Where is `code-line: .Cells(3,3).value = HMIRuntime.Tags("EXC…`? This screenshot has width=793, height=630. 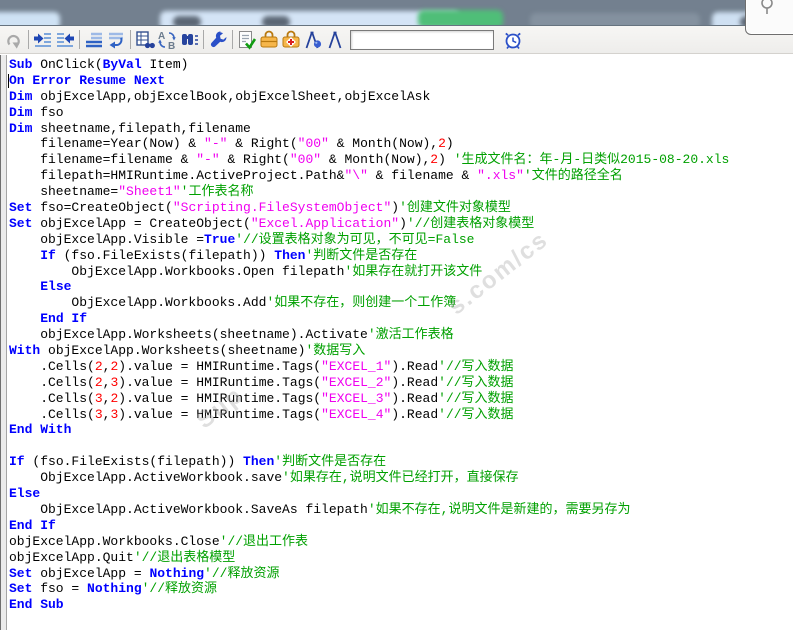 code-line: .Cells(3,3).value = HMIRuntime.Tags("EXC… is located at coordinates (261, 414).